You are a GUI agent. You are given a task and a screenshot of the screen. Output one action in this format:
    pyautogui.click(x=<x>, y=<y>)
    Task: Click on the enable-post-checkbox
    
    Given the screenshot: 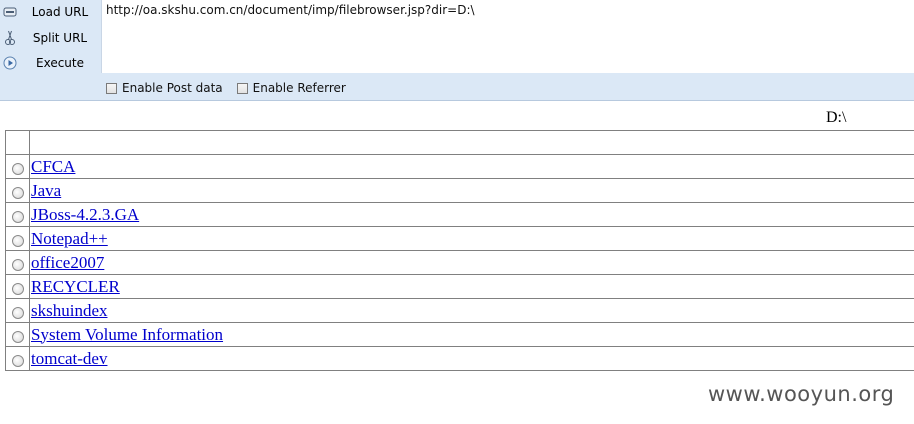 What is the action you would take?
    pyautogui.click(x=111, y=88)
    